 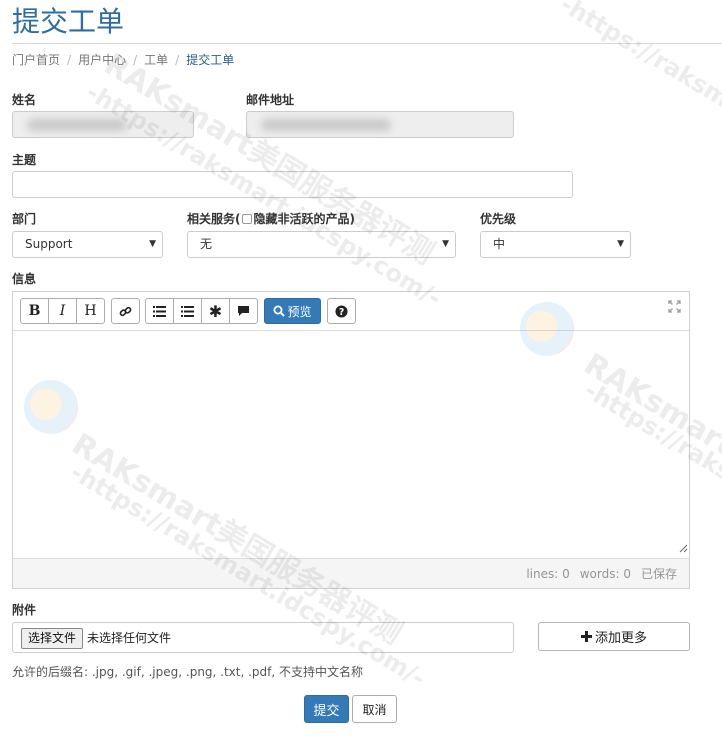 What do you see at coordinates (658, 574) in the screenshot?
I see `save-status: 已保存` at bounding box center [658, 574].